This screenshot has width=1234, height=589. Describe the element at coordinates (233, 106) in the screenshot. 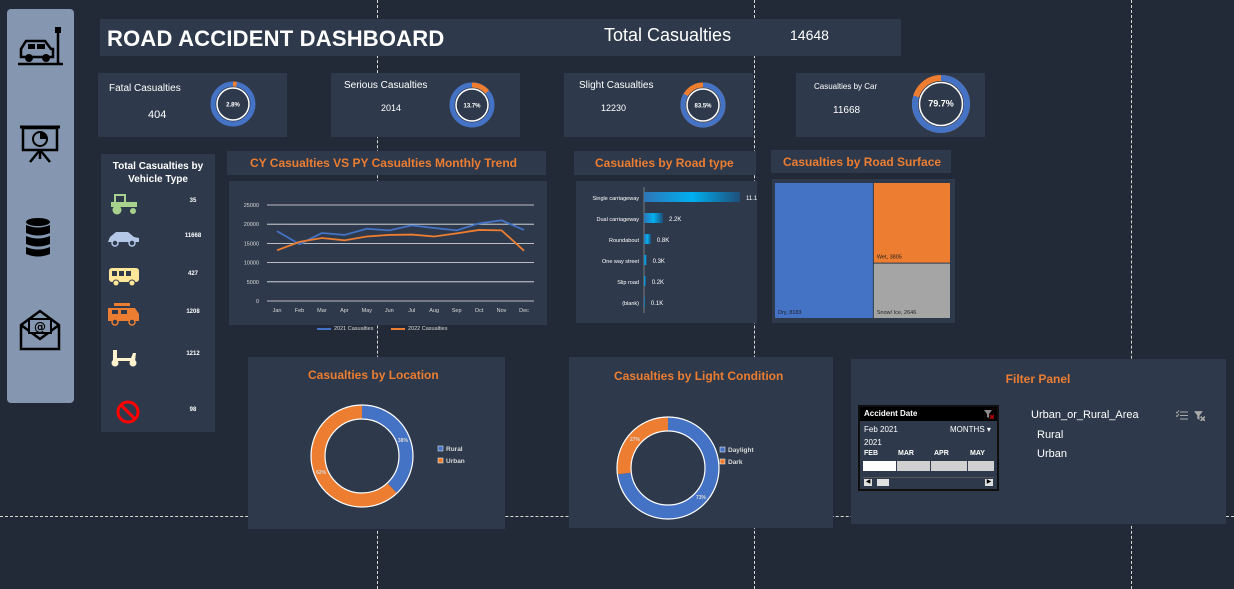

I see `kpi-percent-label: 2.8%` at that location.